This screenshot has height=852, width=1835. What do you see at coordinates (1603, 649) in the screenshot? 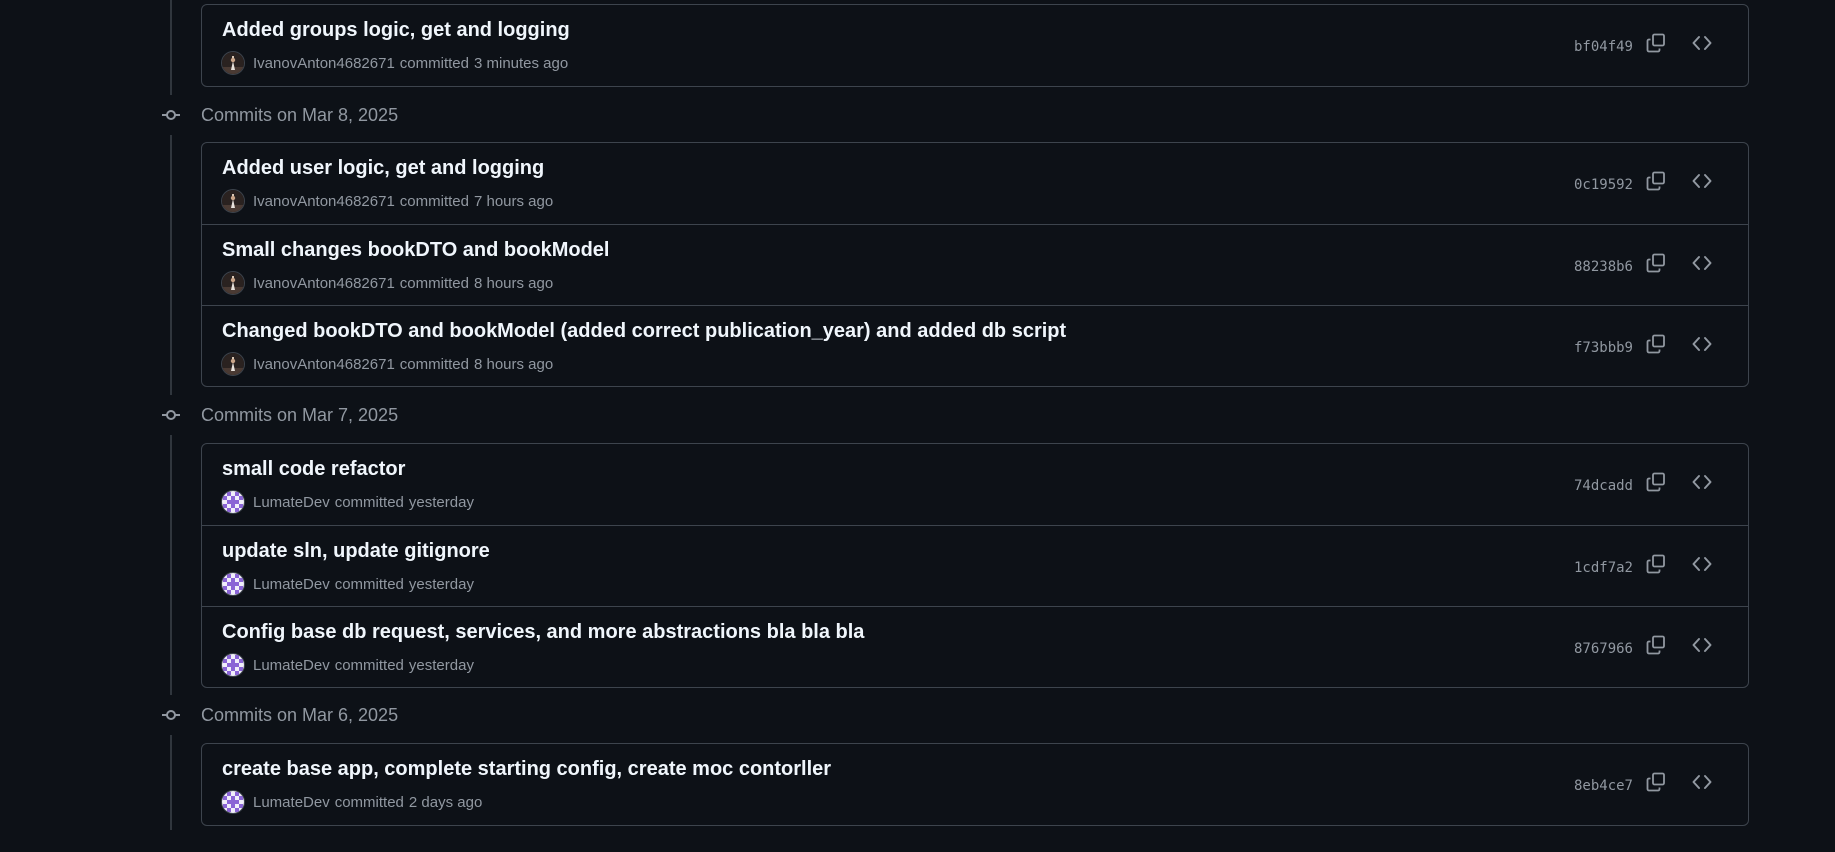
I see `commit-sha-link: 8767966` at bounding box center [1603, 649].